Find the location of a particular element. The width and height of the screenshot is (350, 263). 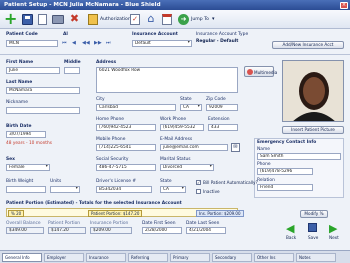

patient-balance-value: $147.20 is located at coordinates (67, 230).